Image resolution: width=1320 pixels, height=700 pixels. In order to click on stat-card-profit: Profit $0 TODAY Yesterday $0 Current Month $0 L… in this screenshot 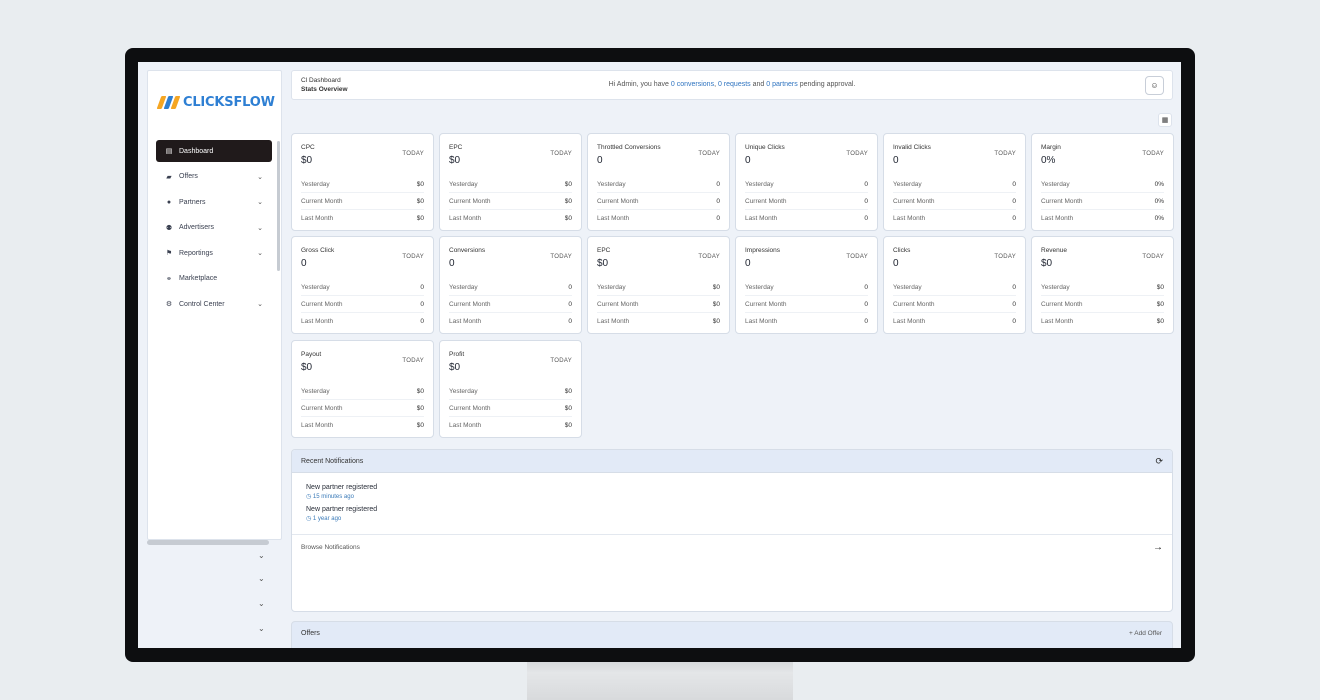, I will do `click(510, 389)`.